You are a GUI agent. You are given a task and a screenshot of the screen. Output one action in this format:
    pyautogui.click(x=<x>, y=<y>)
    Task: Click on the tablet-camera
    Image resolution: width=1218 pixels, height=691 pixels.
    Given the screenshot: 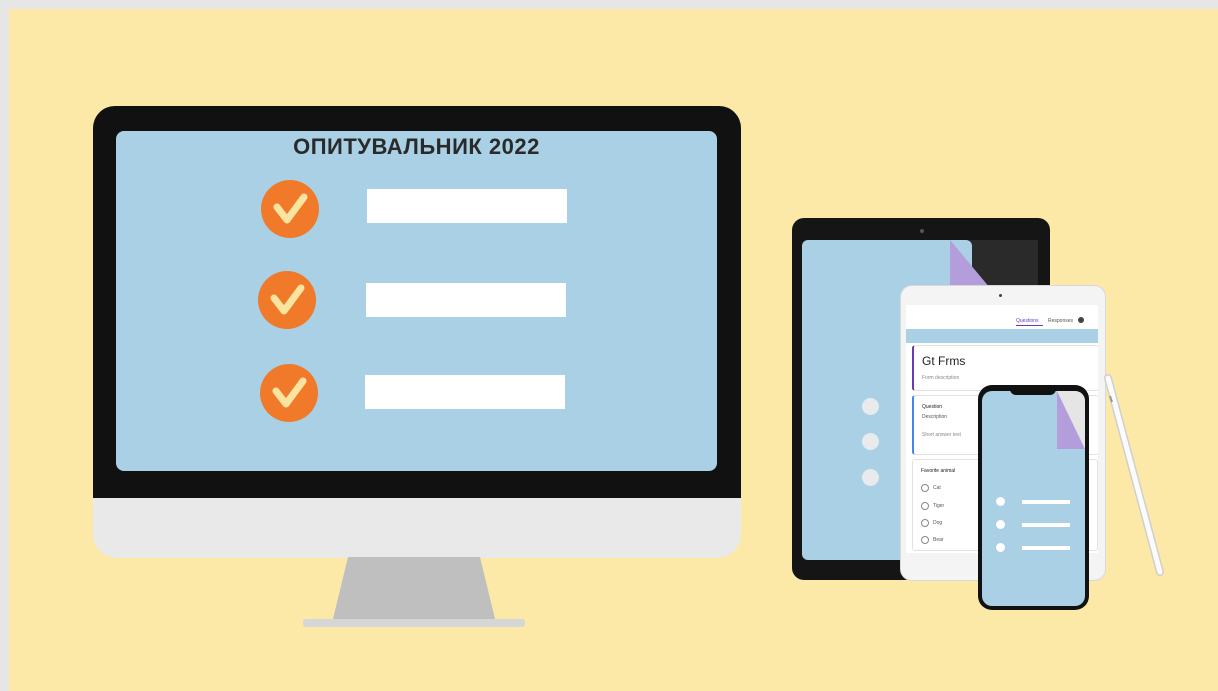 What is the action you would take?
    pyautogui.click(x=922, y=231)
    